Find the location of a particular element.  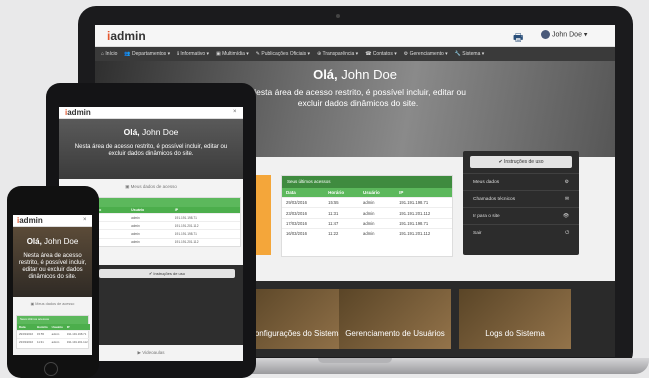

table-row: 16/03/2016 11:22 admin 191.191.201.112 is located at coordinates (367, 233).